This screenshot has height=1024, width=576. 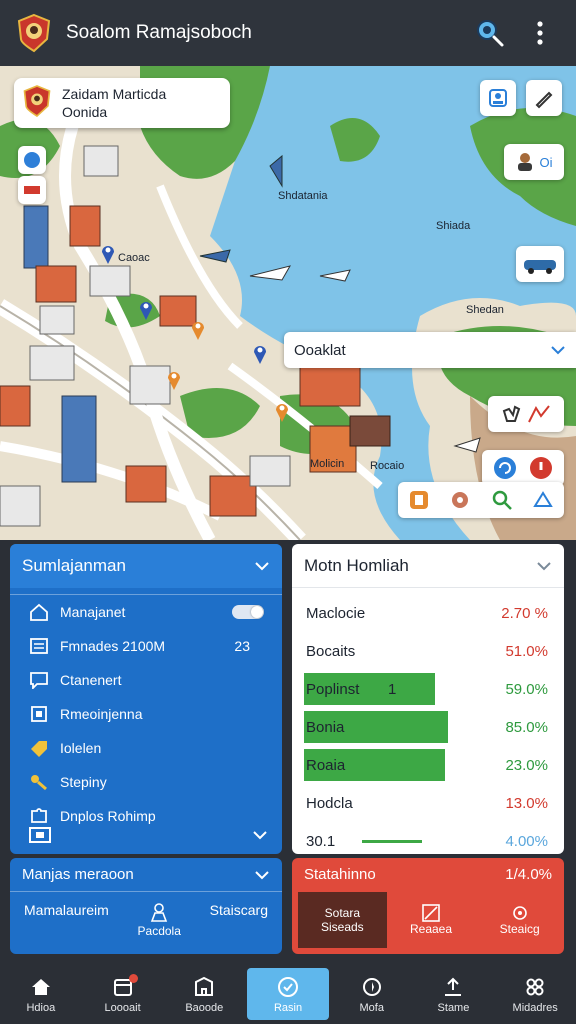 I want to click on sync-button, so click(x=523, y=468).